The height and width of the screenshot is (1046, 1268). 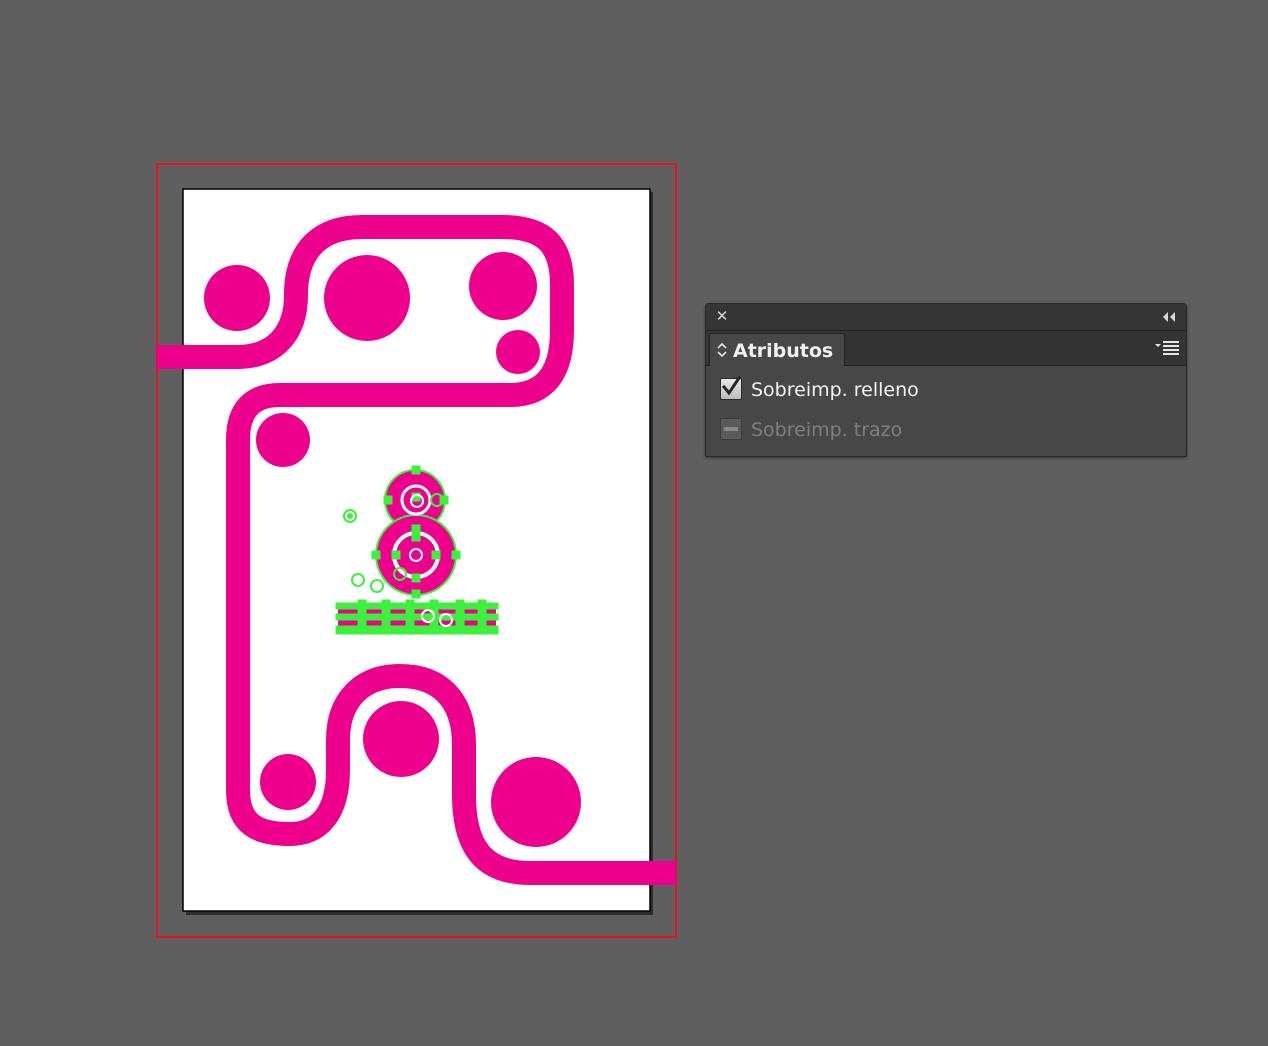 I want to click on panel-menu-icon, so click(x=1167, y=348).